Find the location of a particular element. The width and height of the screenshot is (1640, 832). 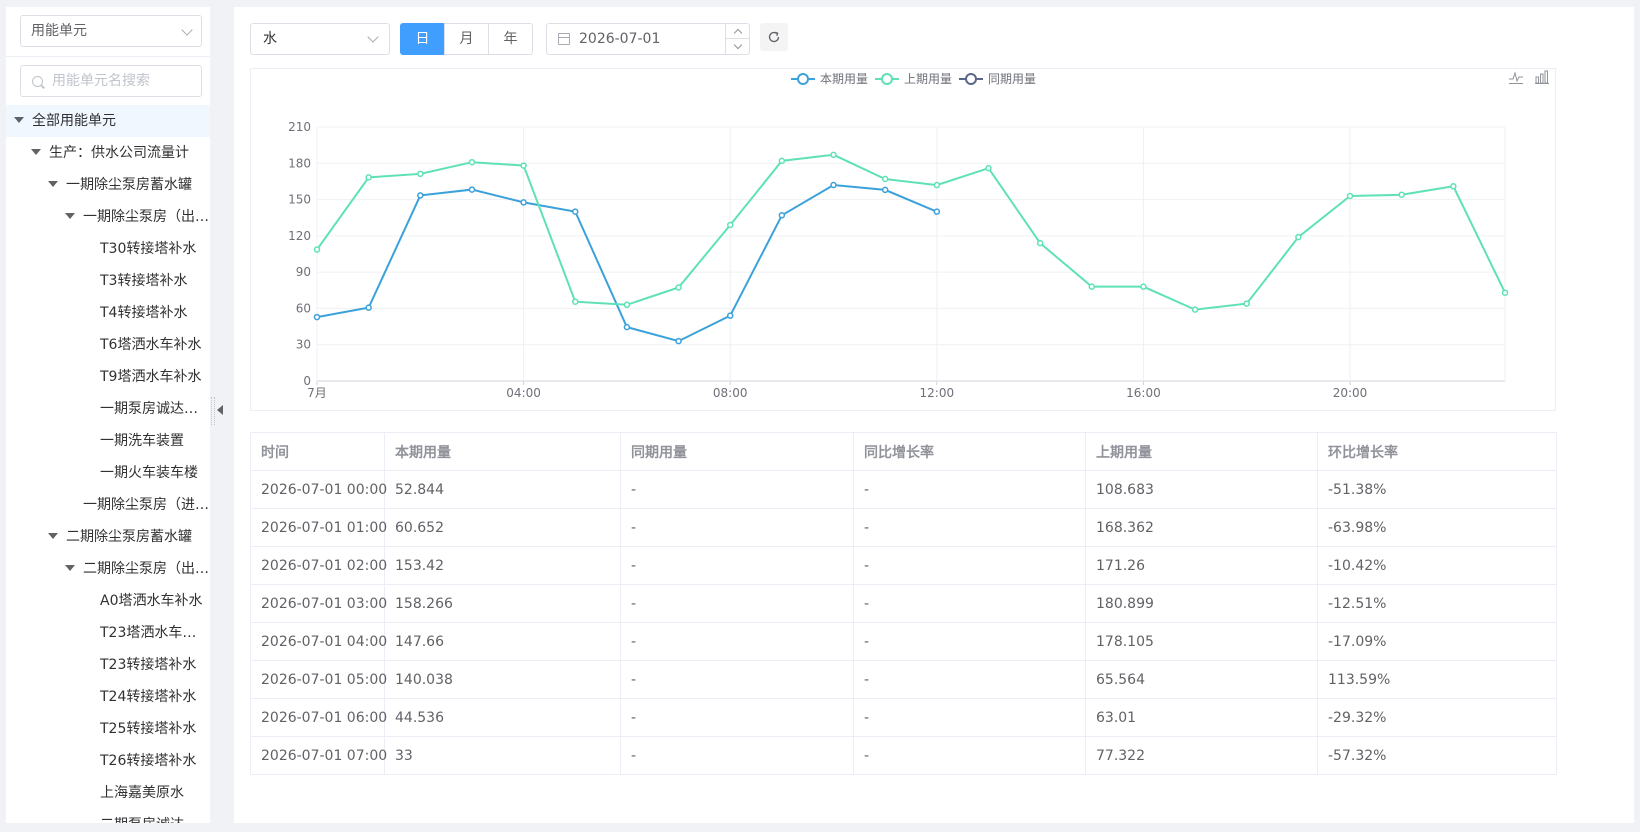

tree-node: 上海嘉美原水 is located at coordinates (108, 793).